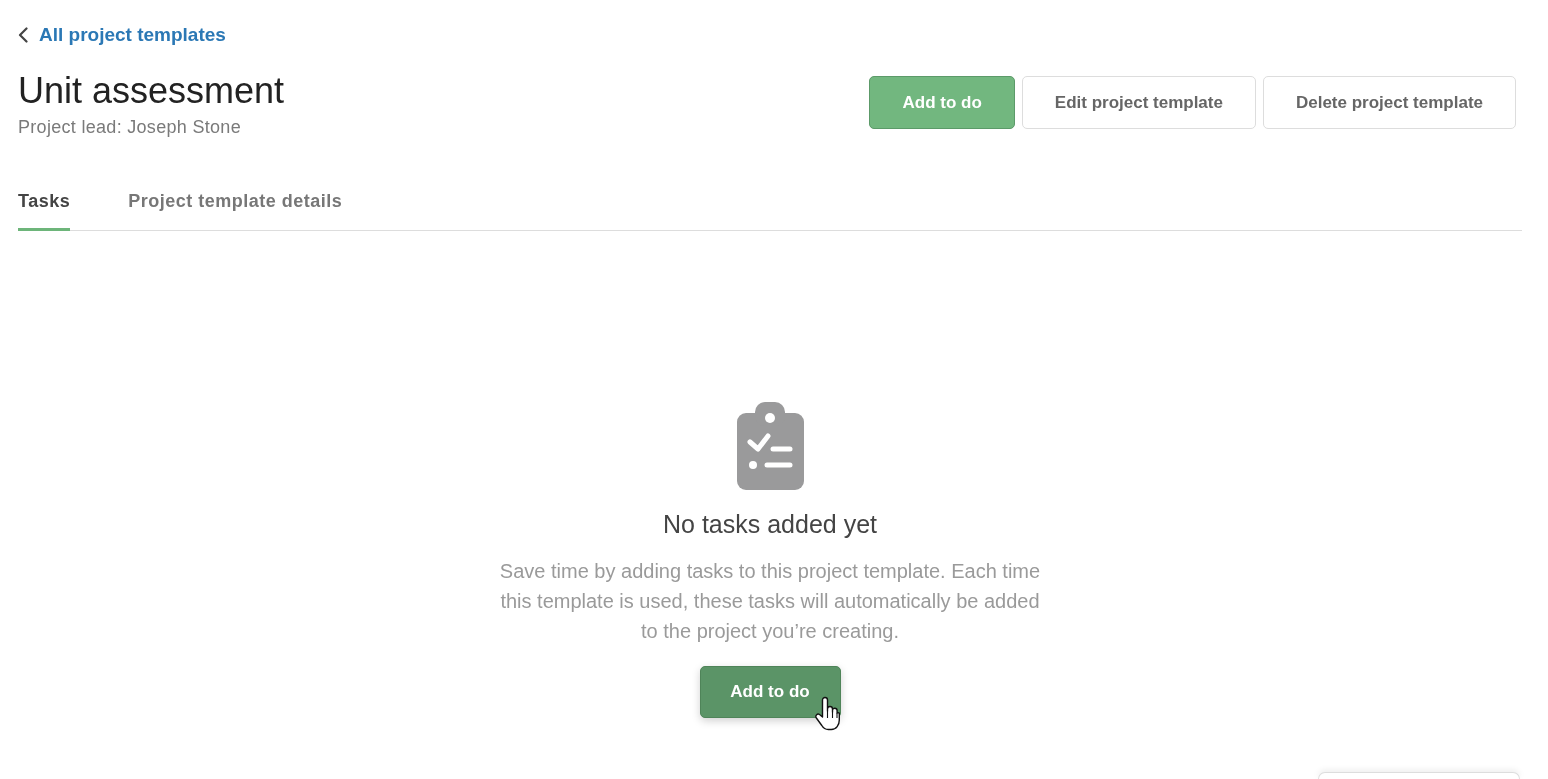  What do you see at coordinates (770, 524) in the screenshot?
I see `empty-state-title: No tasks added yet` at bounding box center [770, 524].